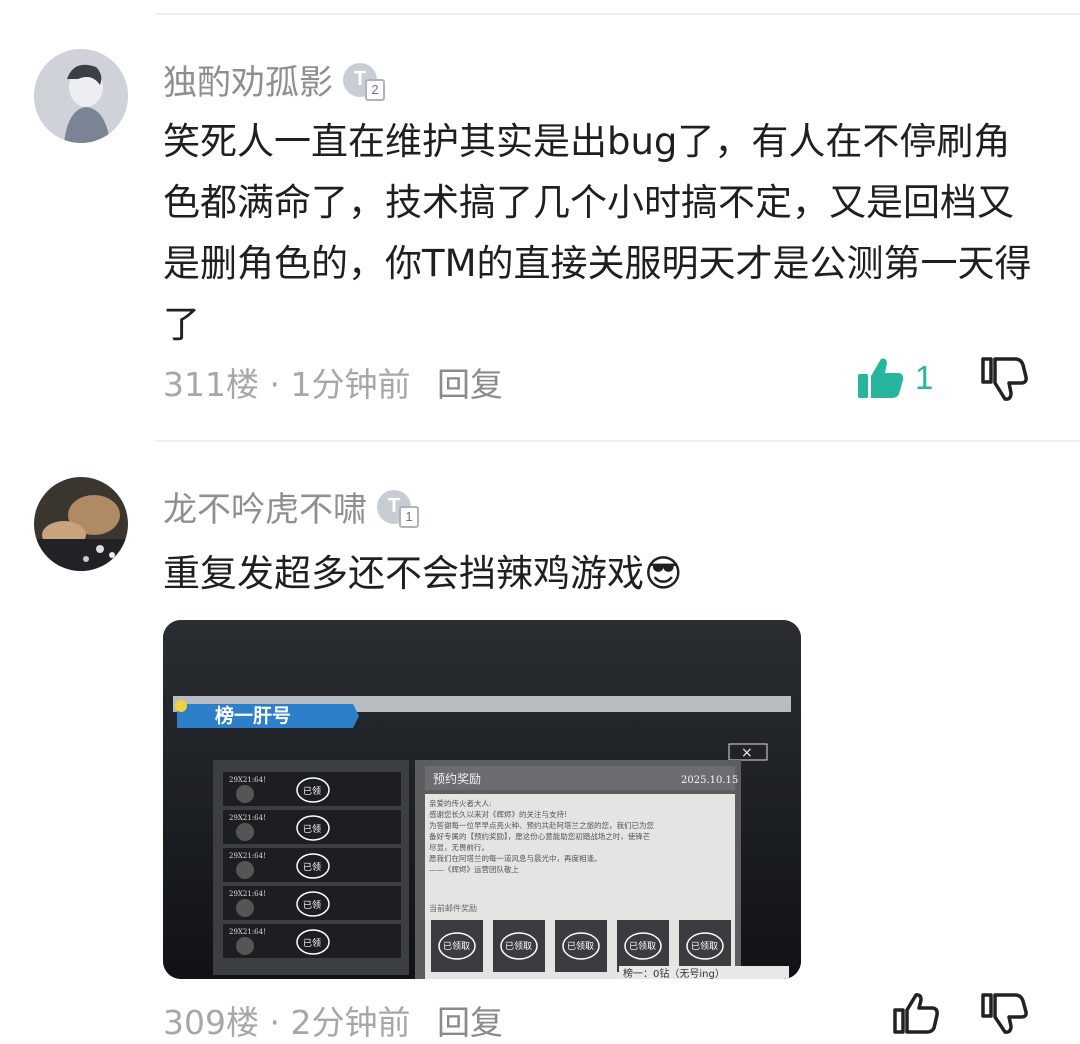  What do you see at coordinates (498, 814) in the screenshot?
I see `svg-text: 感谢您长久以来对《辉烬》的关注与支持!` at bounding box center [498, 814].